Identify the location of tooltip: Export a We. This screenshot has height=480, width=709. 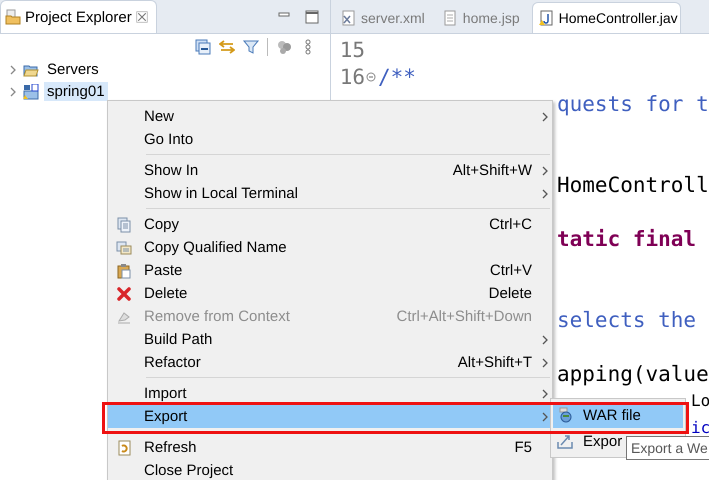
(667, 448).